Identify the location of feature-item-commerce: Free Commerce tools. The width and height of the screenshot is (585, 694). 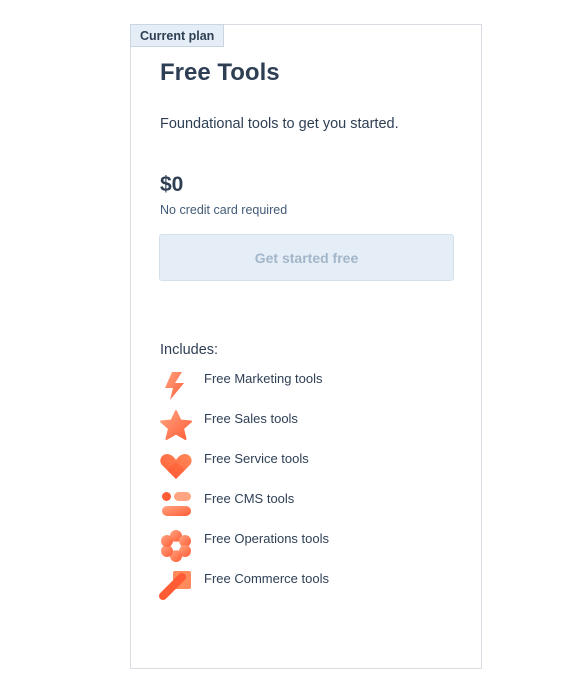
(308, 588).